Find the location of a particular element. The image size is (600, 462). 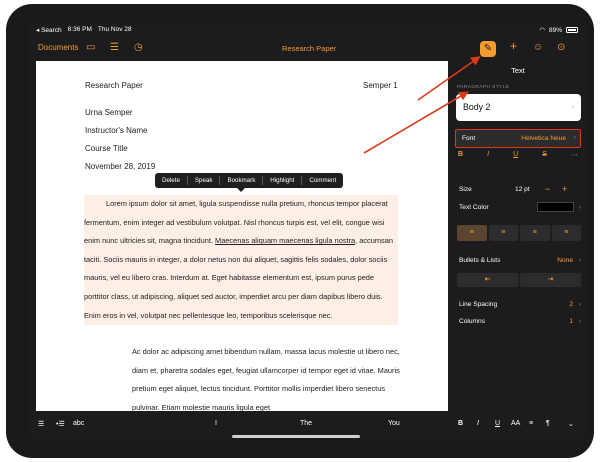

bullets-row: Bullets & Lists None › is located at coordinates (520, 260).